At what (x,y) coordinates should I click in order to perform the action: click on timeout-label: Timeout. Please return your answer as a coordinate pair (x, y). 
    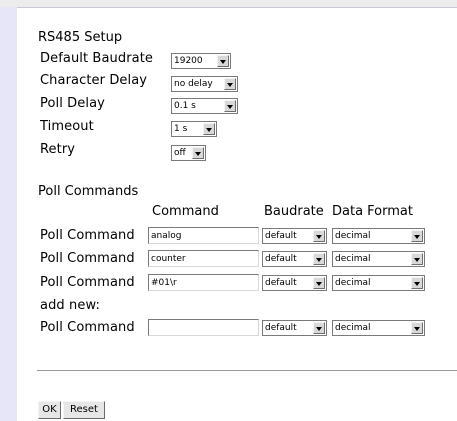
    Looking at the image, I should click on (67, 126).